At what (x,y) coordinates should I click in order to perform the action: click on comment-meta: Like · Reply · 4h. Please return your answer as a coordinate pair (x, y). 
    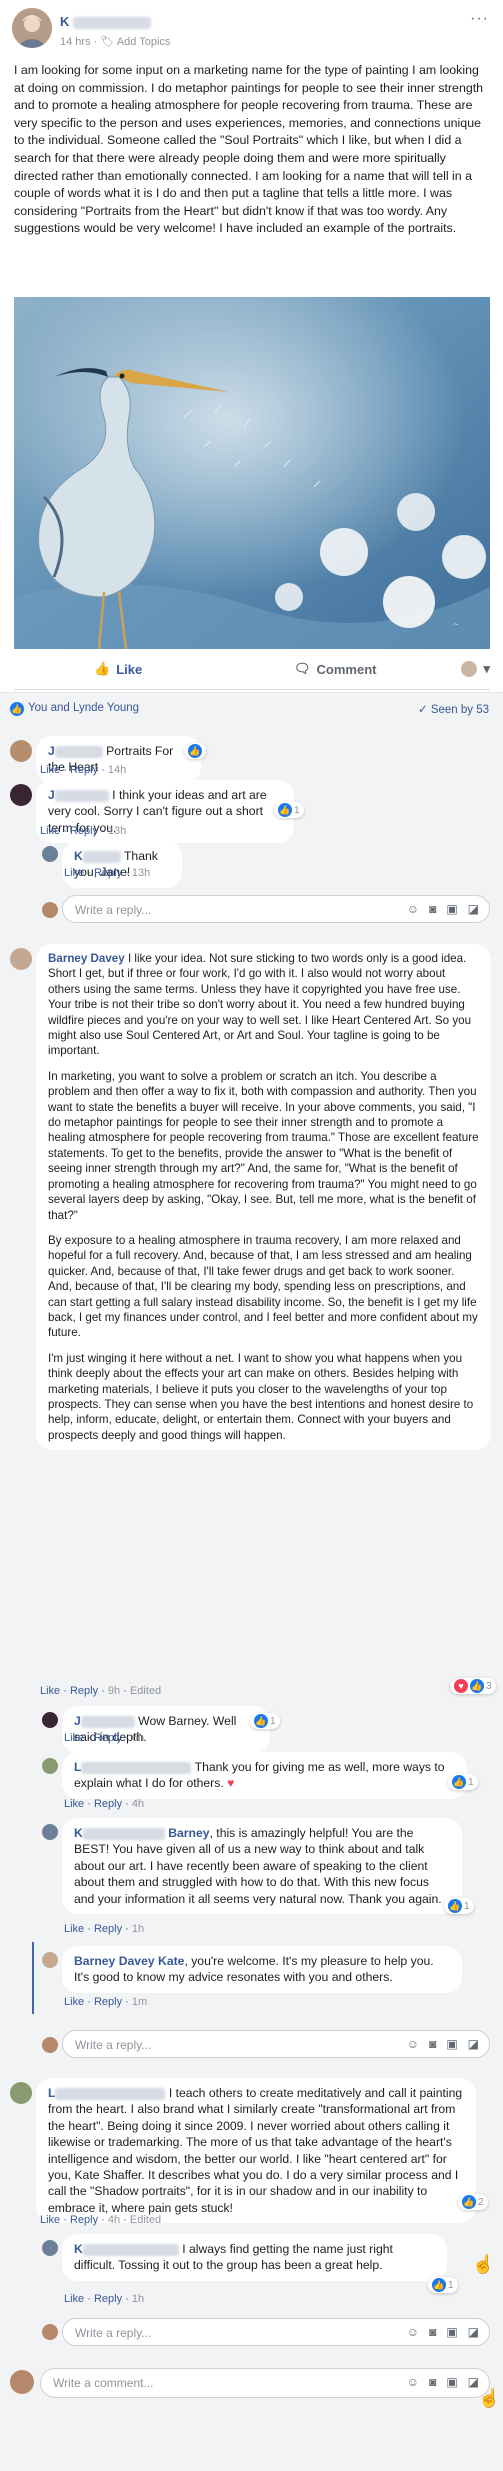
    Looking at the image, I should click on (104, 1804).